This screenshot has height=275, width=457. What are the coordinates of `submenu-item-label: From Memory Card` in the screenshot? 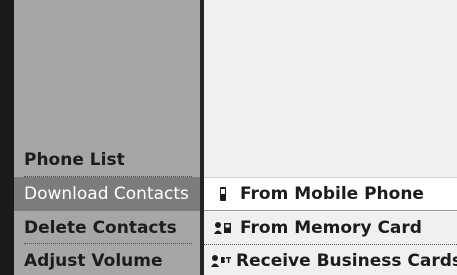 It's located at (331, 228).